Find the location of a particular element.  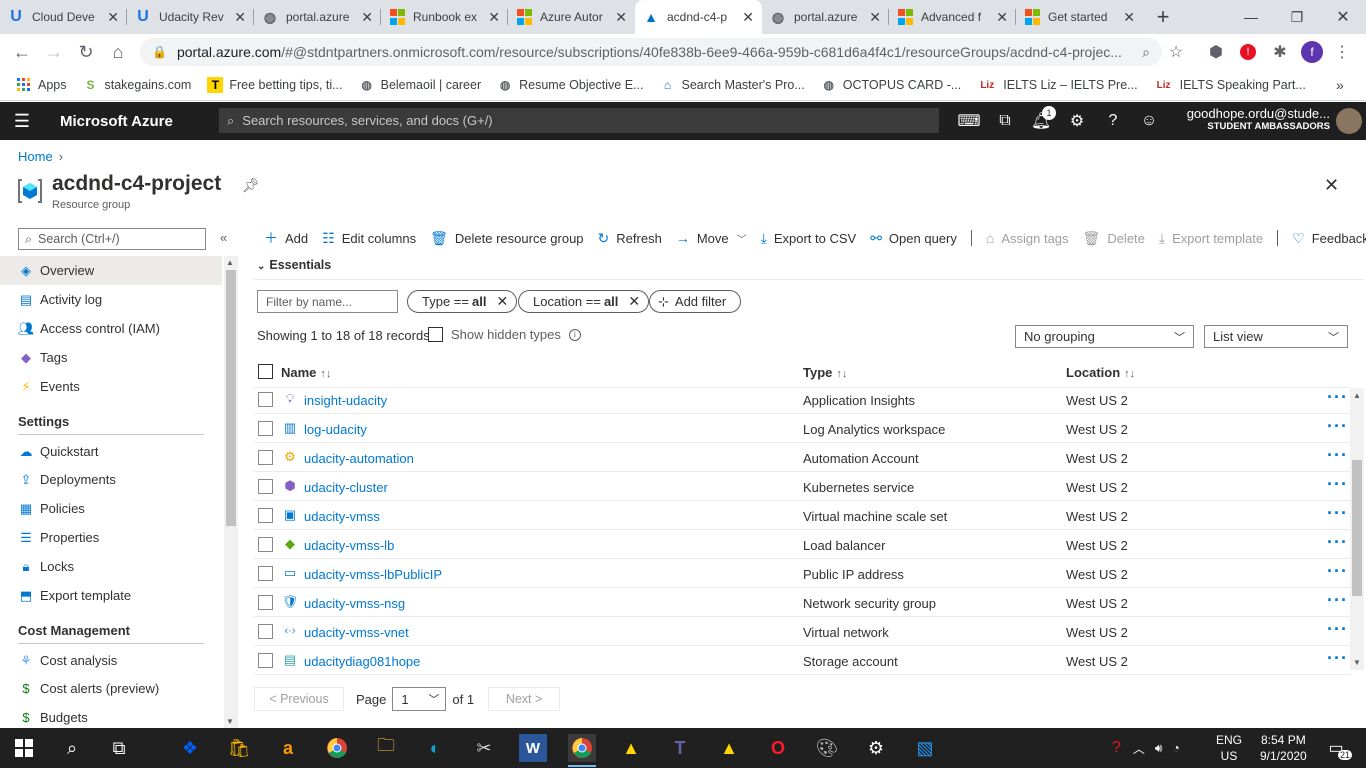

sidebar-item-export-template: ⬒ Export template is located at coordinates (111, 595).